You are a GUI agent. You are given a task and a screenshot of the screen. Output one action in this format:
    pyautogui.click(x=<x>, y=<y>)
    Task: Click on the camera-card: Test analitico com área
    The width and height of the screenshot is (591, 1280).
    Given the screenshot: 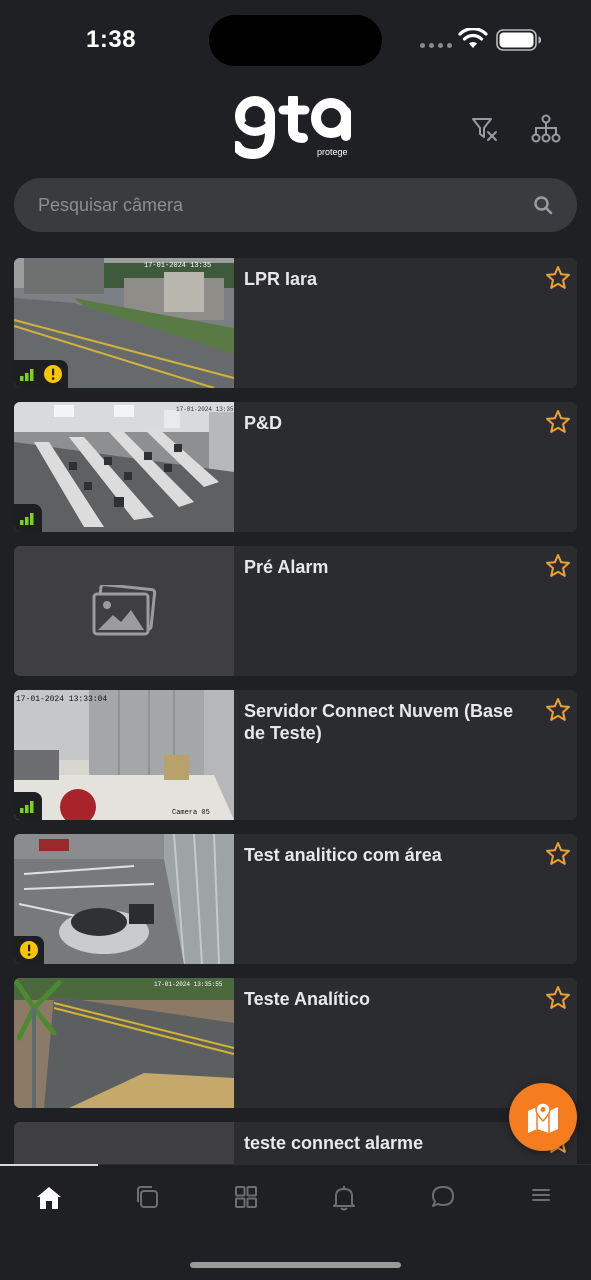 What is the action you would take?
    pyautogui.click(x=295, y=899)
    